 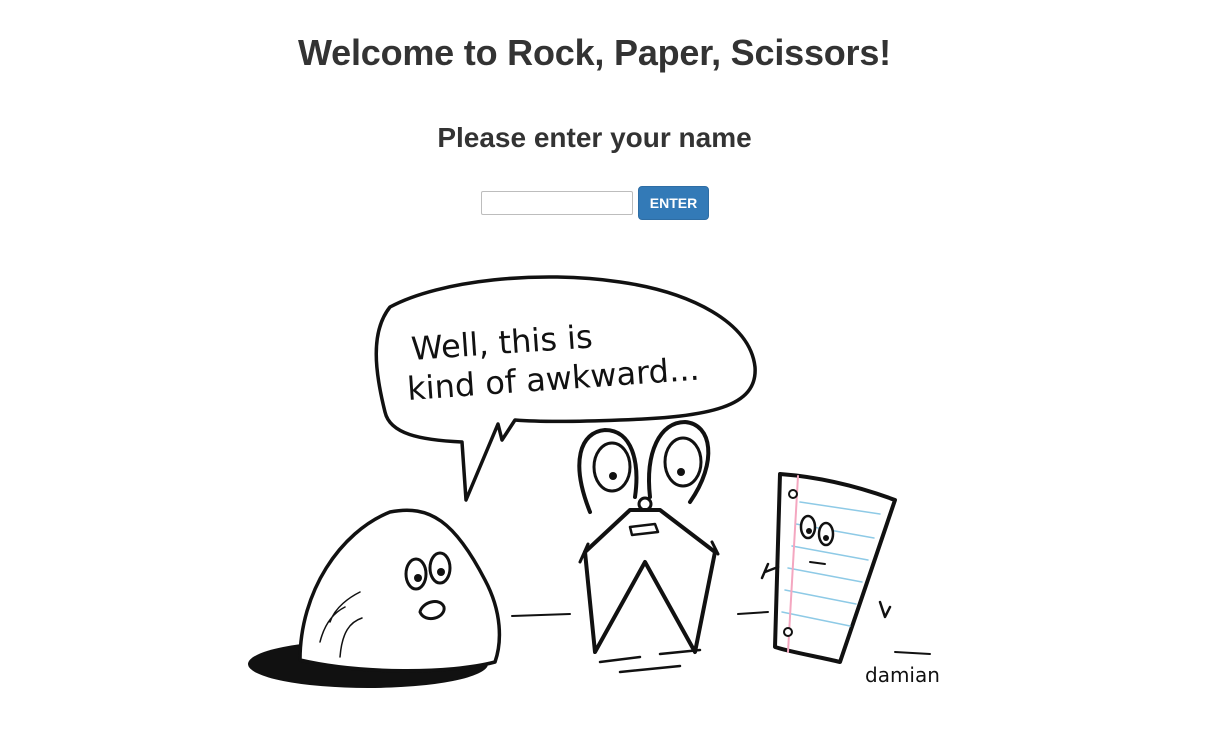 I want to click on name-prompt: Please enter your name, so click(x=594, y=137).